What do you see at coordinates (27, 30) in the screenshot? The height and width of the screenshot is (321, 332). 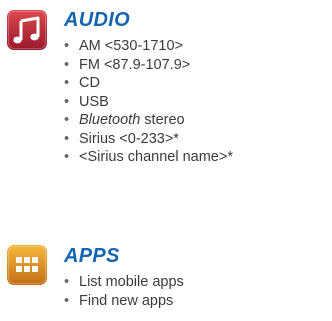 I see `music-note-icon` at bounding box center [27, 30].